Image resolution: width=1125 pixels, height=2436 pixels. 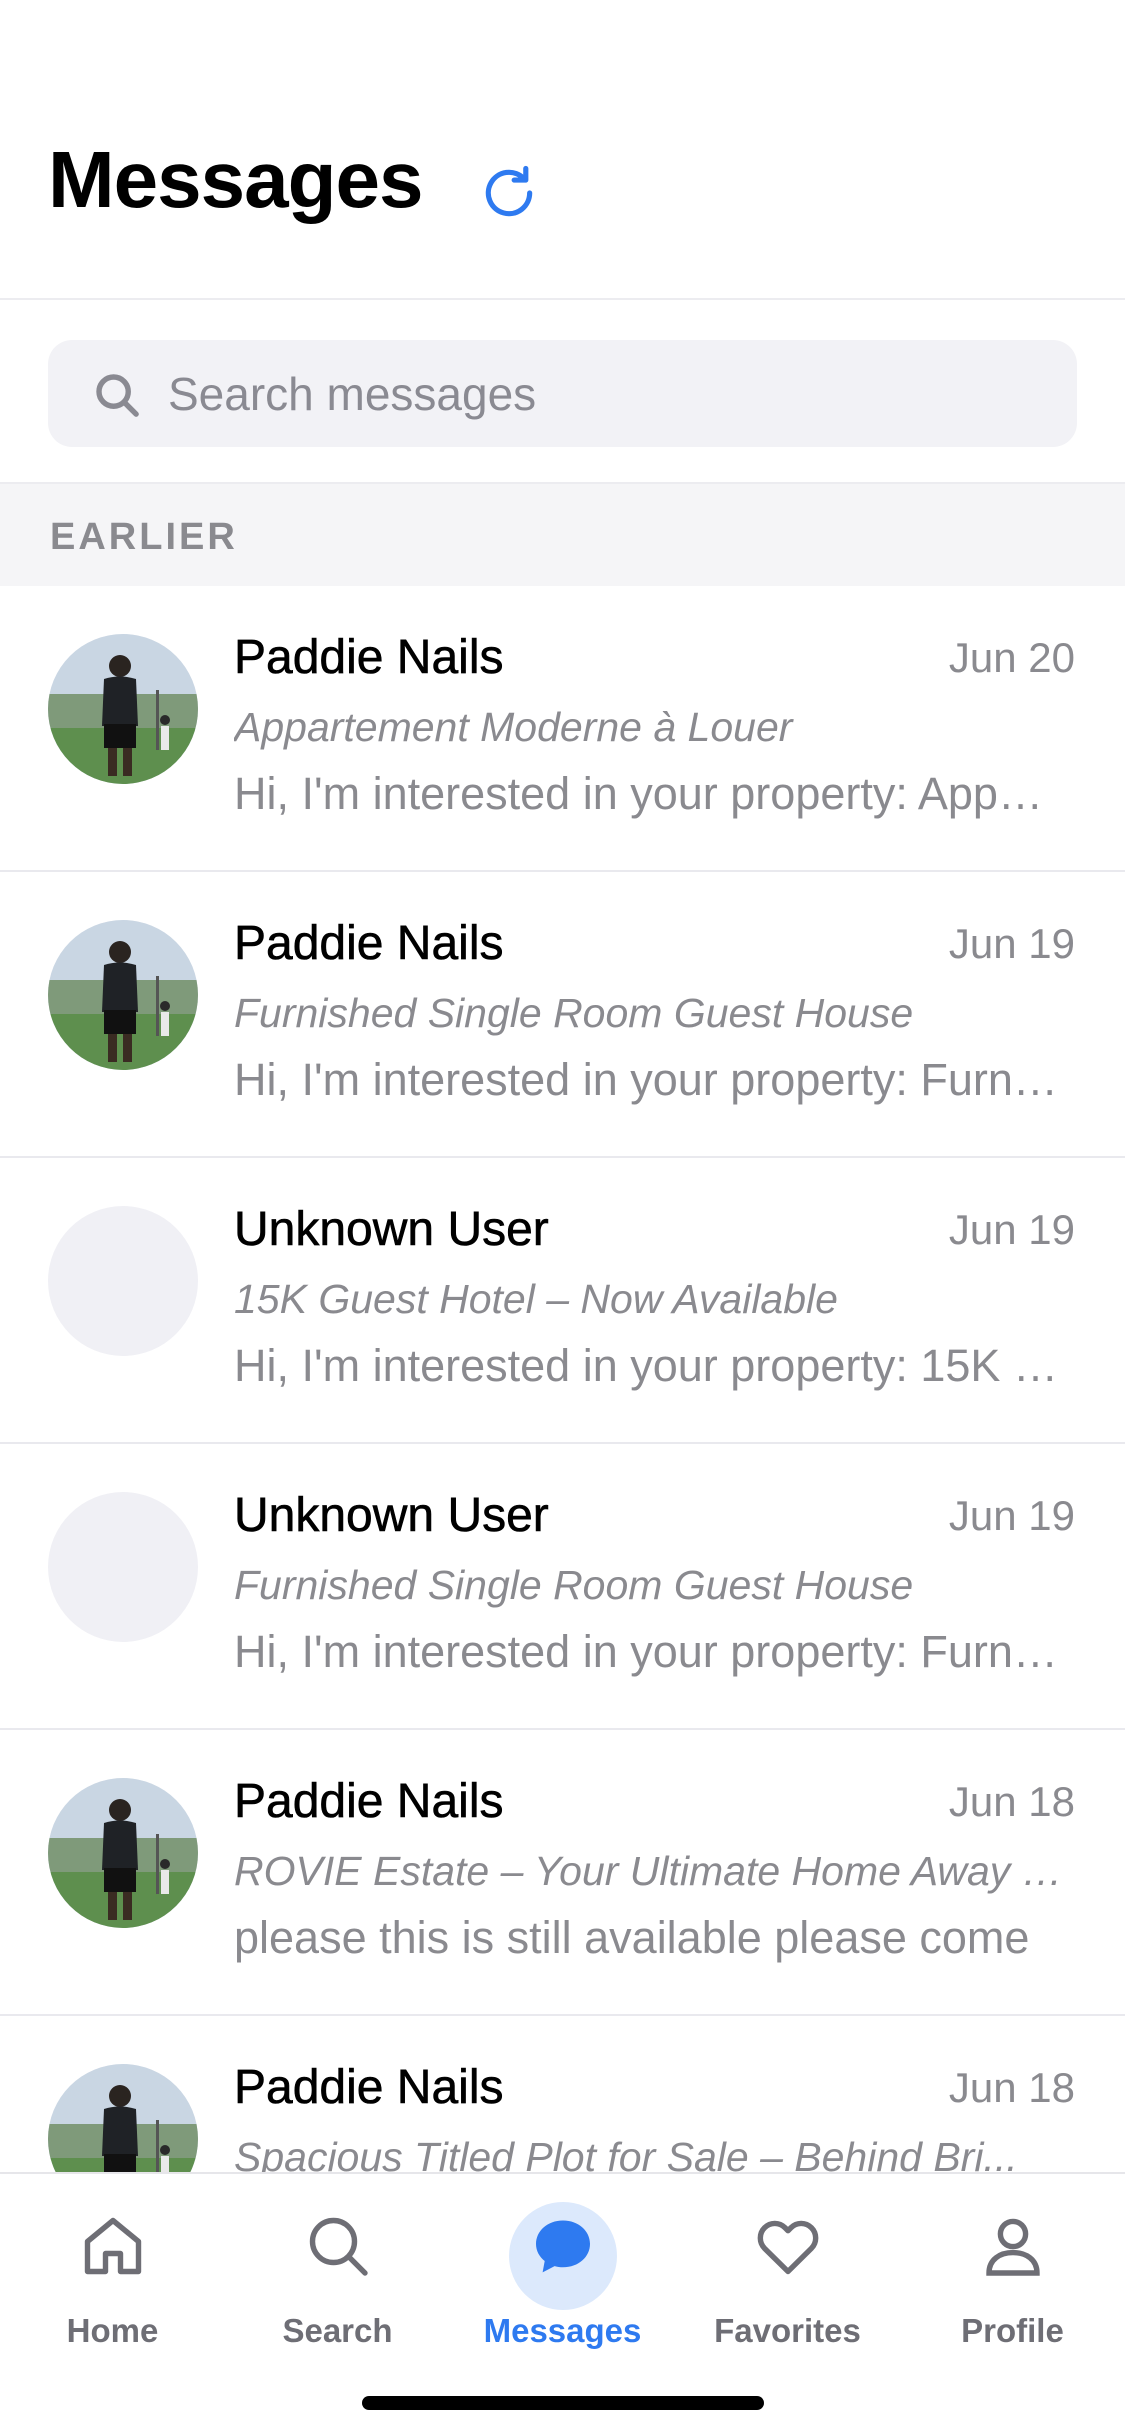 I want to click on section-header-earlier: EARLIER, so click(x=562, y=535).